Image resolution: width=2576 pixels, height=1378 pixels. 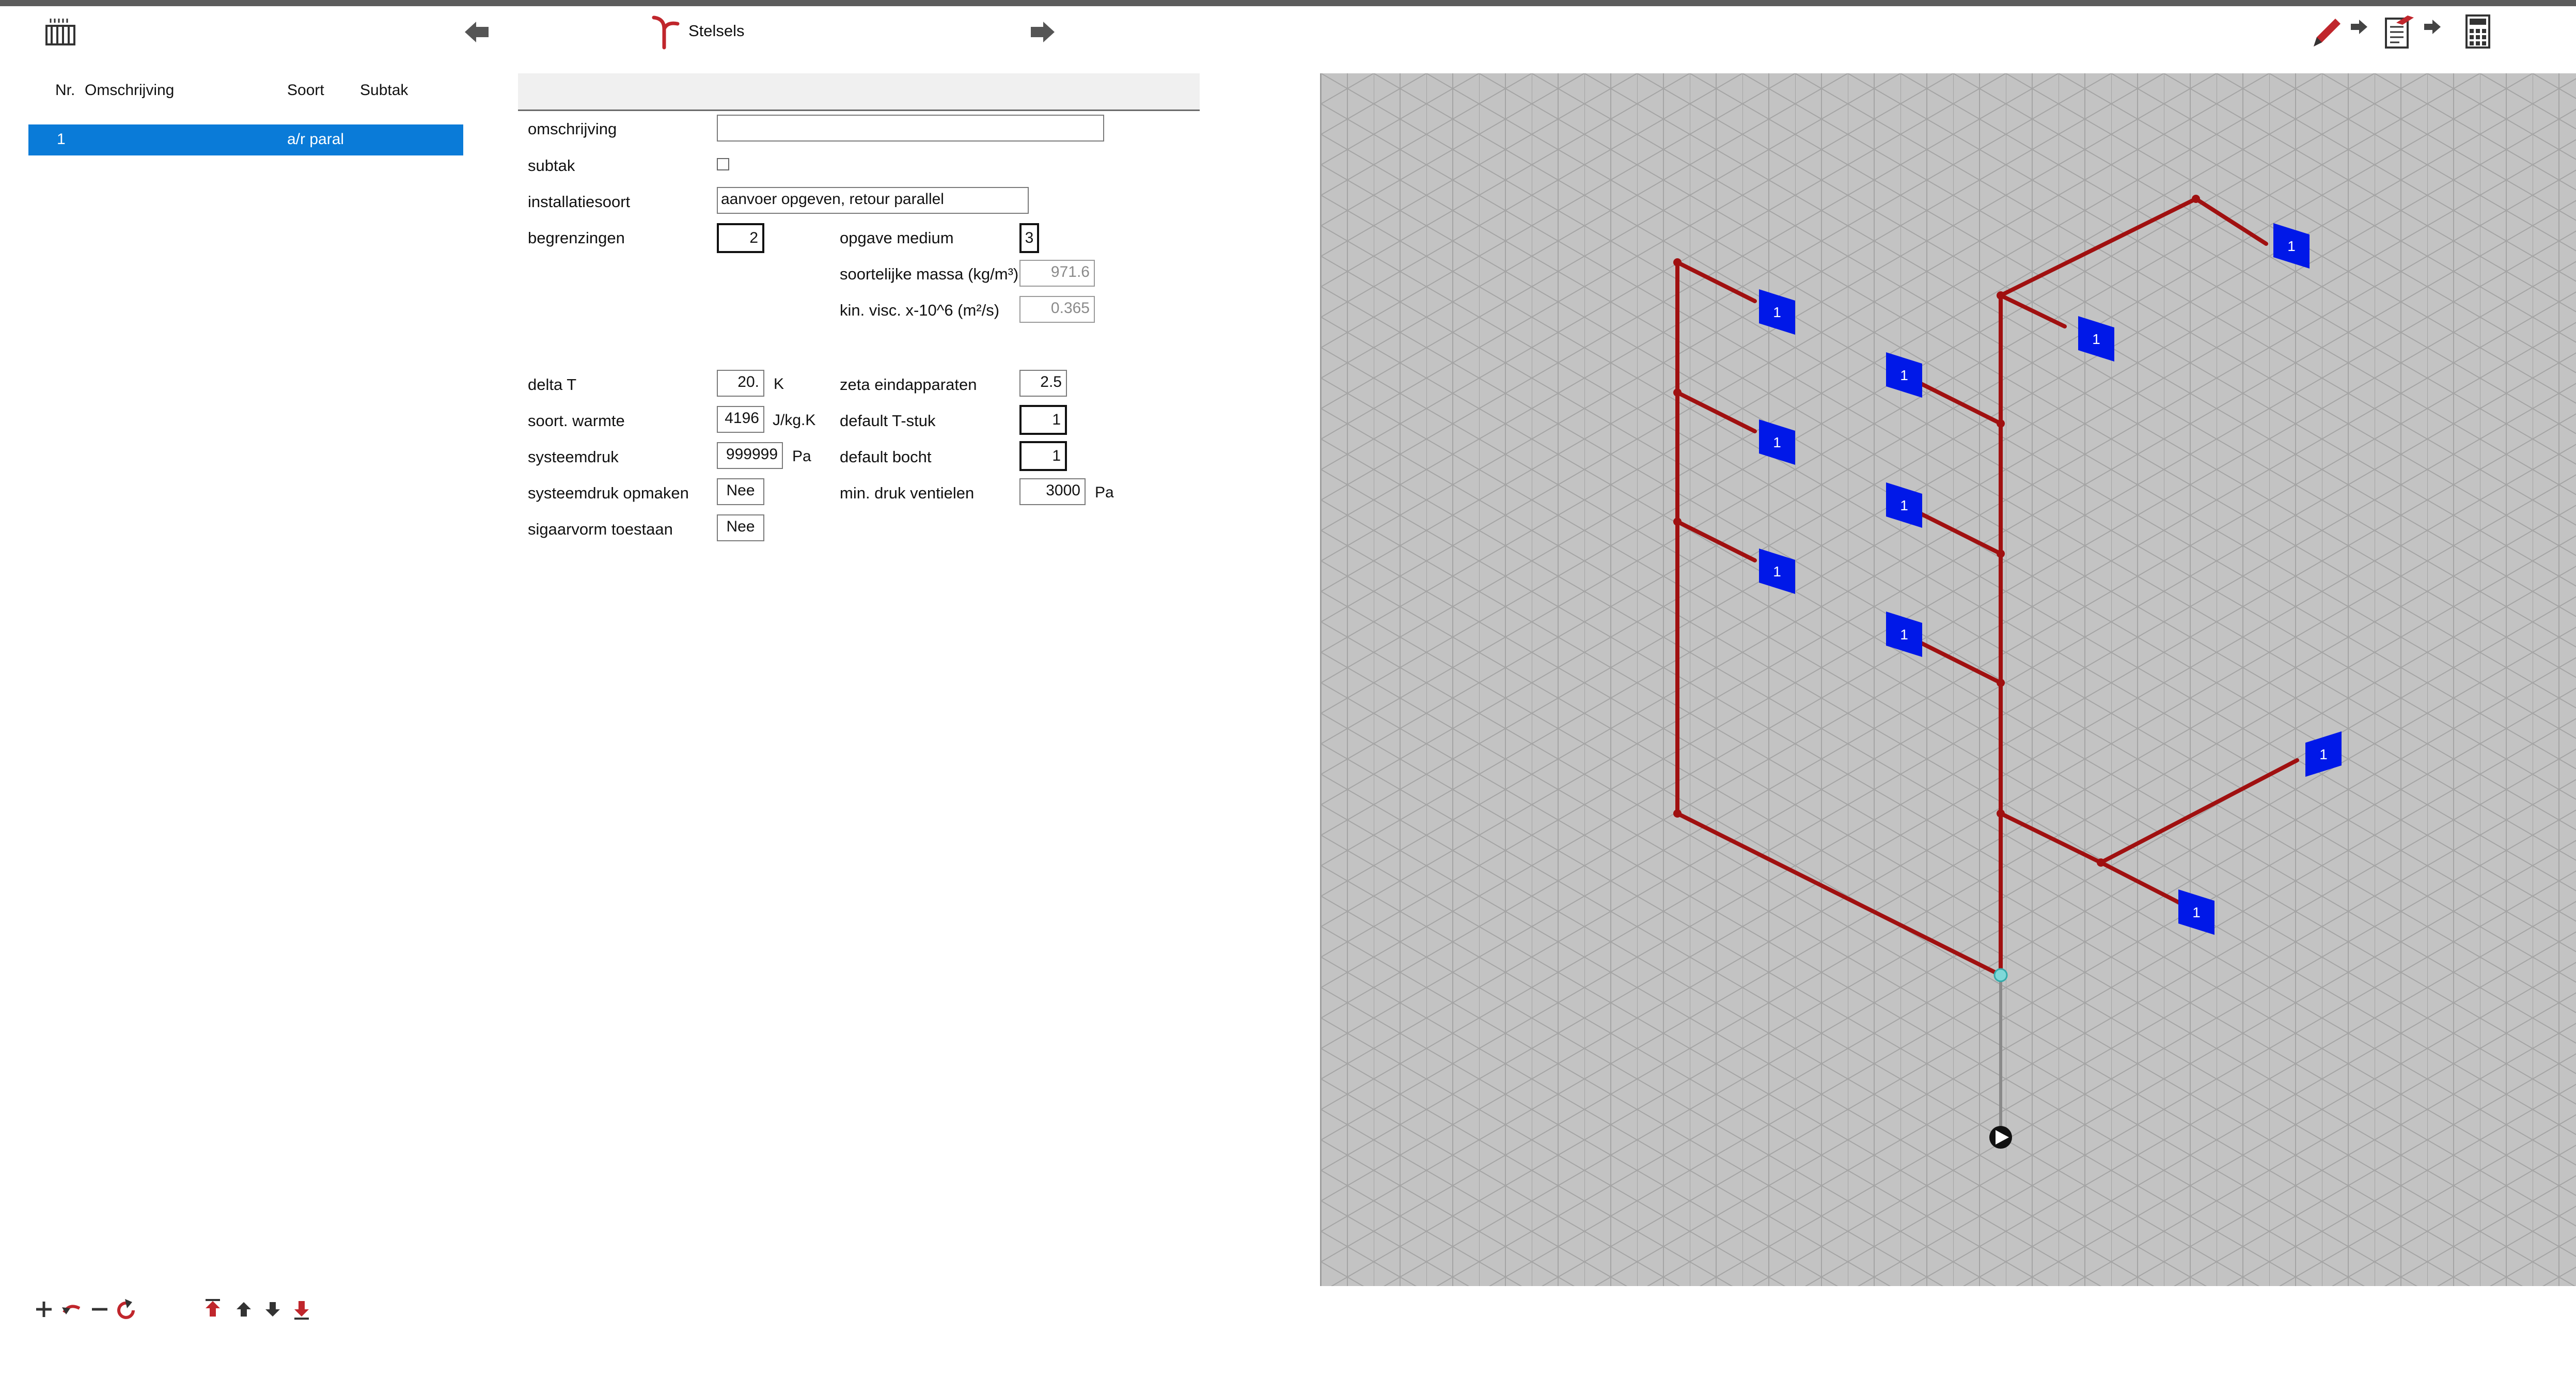 I want to click on min-druk-unit: Pa, so click(x=1104, y=492).